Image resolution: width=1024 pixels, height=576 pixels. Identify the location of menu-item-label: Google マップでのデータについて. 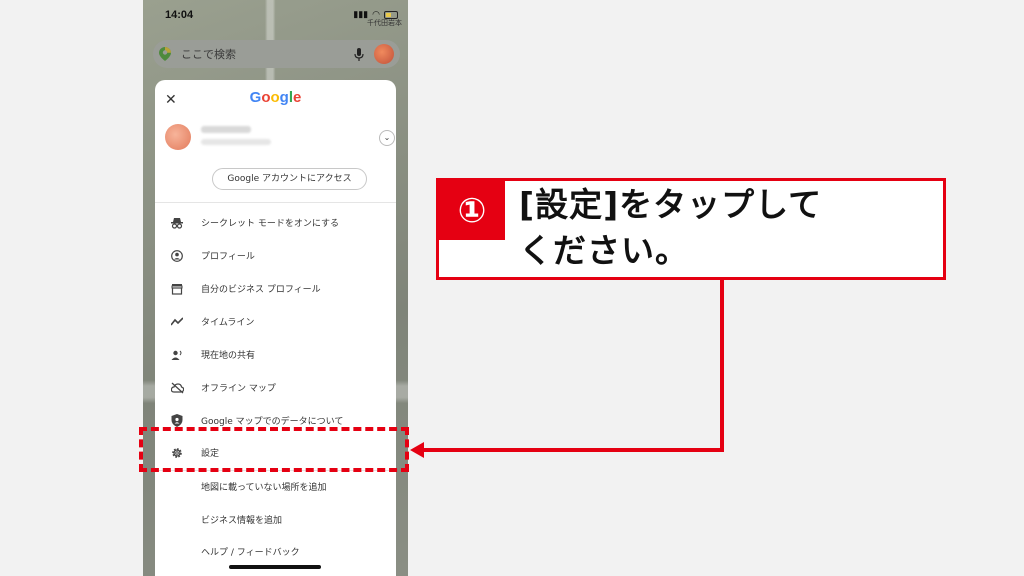
(272, 422).